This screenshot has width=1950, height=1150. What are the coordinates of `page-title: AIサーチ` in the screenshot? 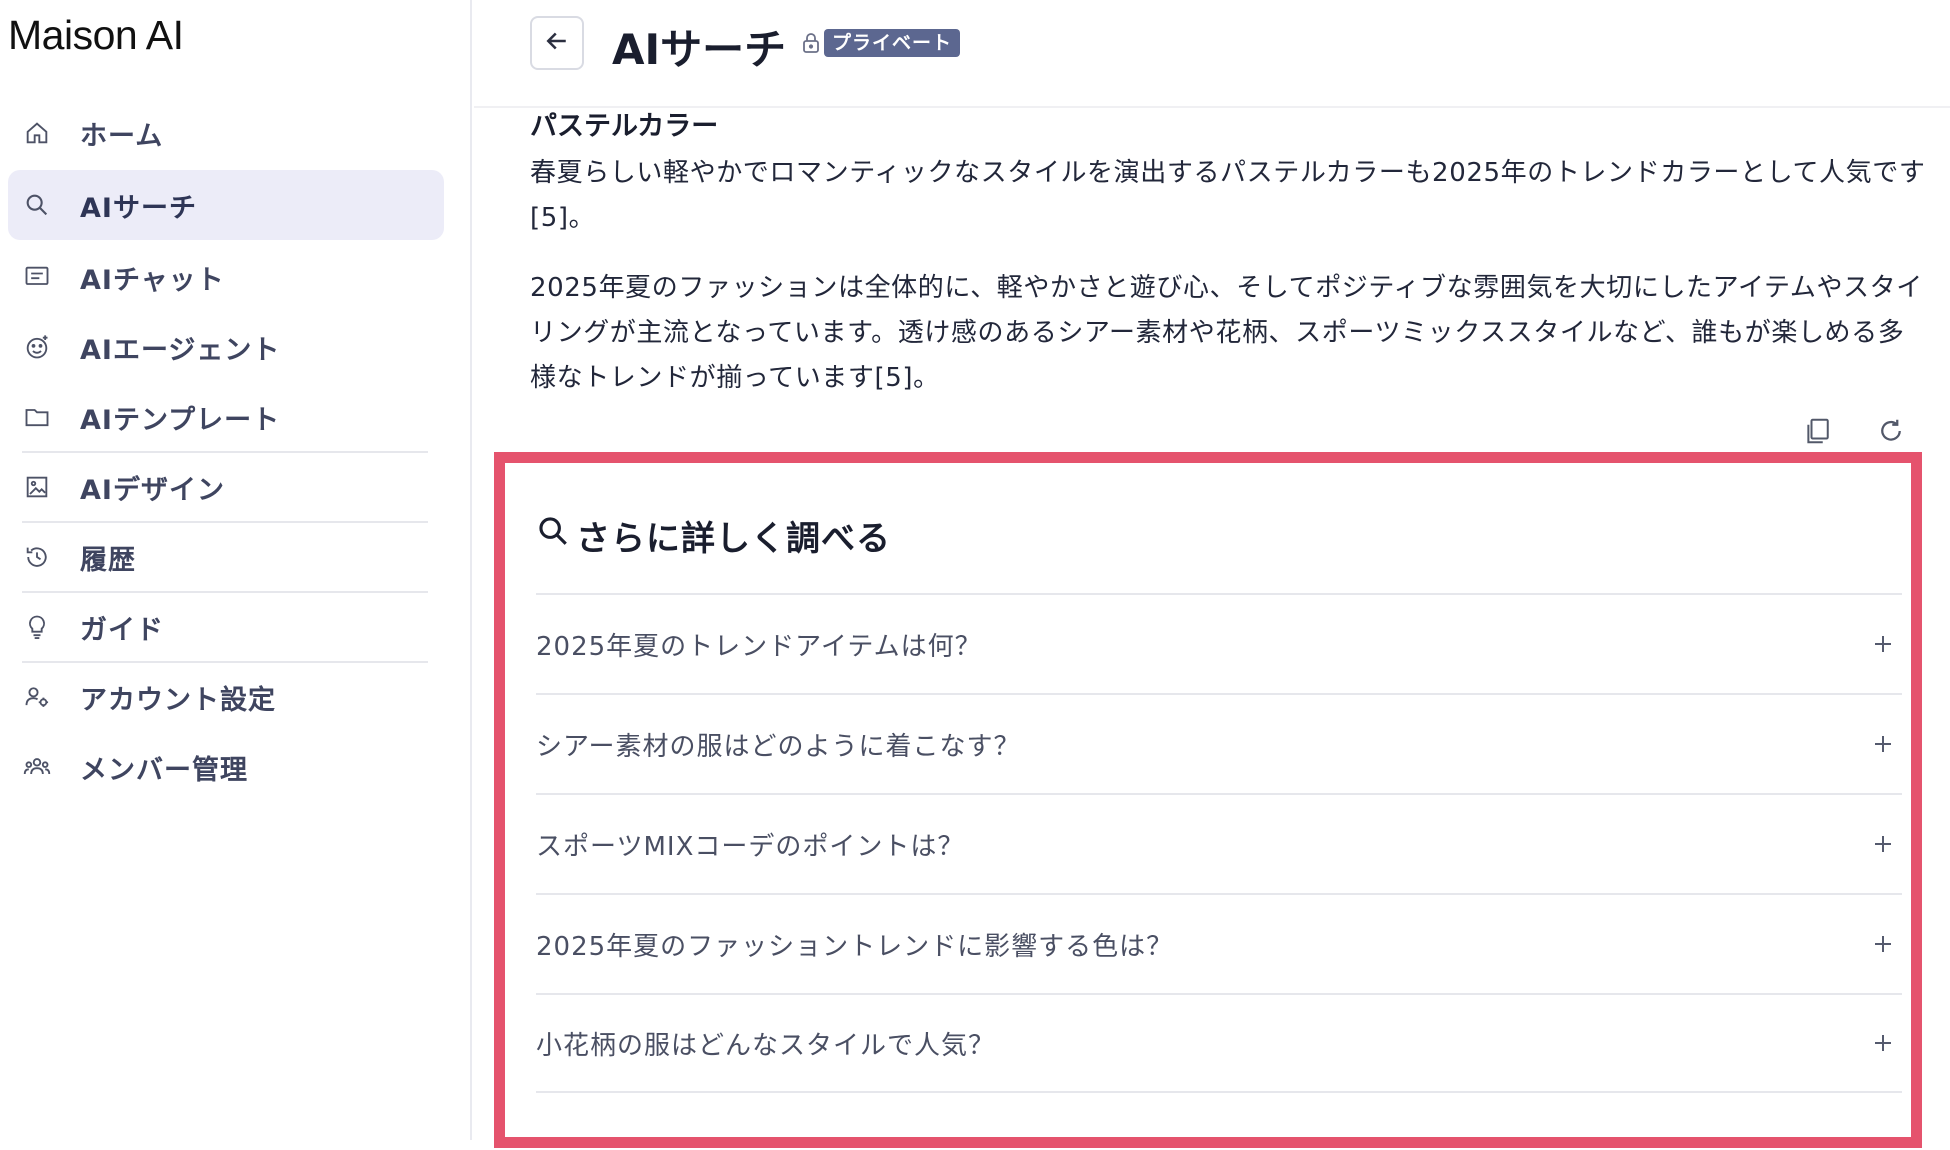 It's located at (699, 49).